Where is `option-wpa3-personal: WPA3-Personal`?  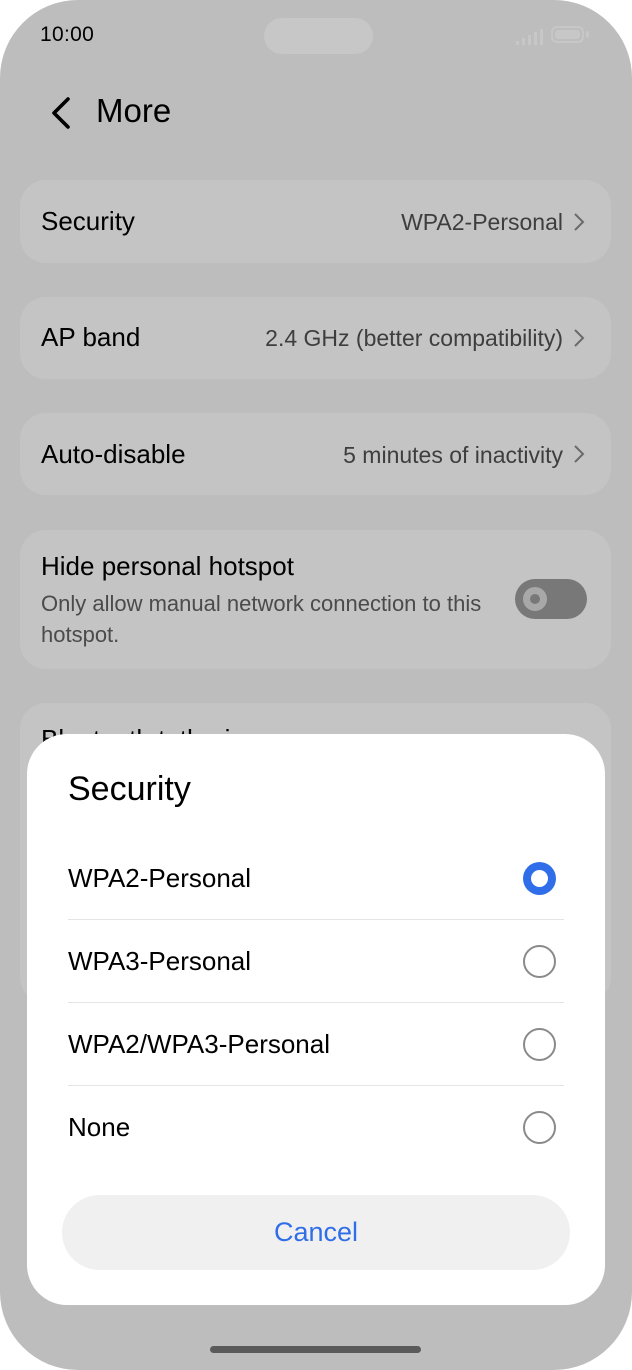
option-wpa3-personal: WPA3-Personal is located at coordinates (316, 961).